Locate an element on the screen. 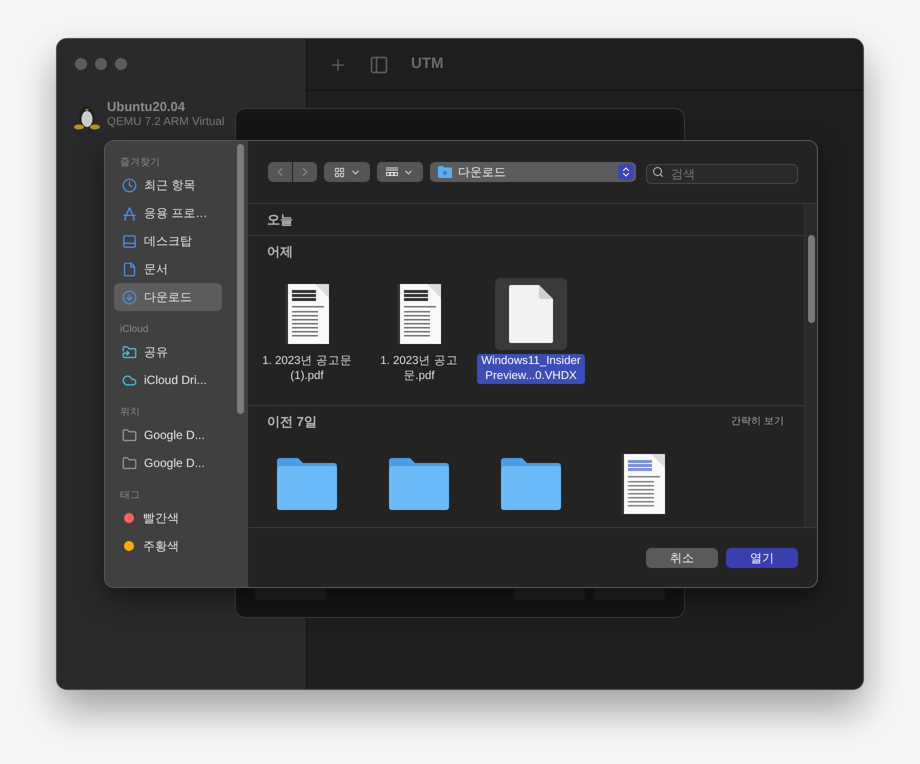 The height and width of the screenshot is (764, 920). scrollbar-thumb is located at coordinates (811, 279).